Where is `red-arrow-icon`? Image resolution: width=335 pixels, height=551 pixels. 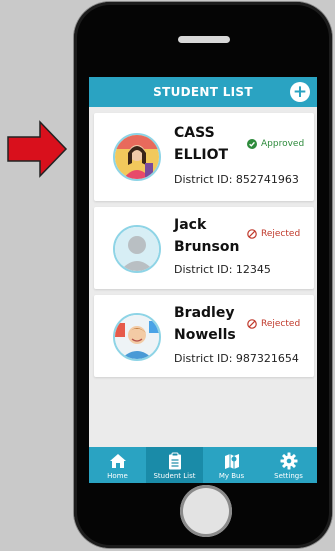 red-arrow-icon is located at coordinates (37, 149).